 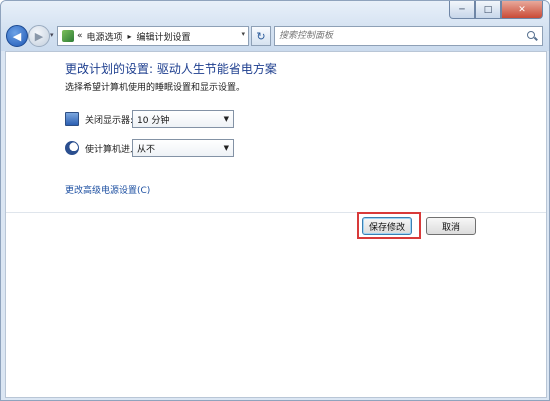 I want to click on display-off-select: 10 分钟 ▼, so click(x=183, y=119).